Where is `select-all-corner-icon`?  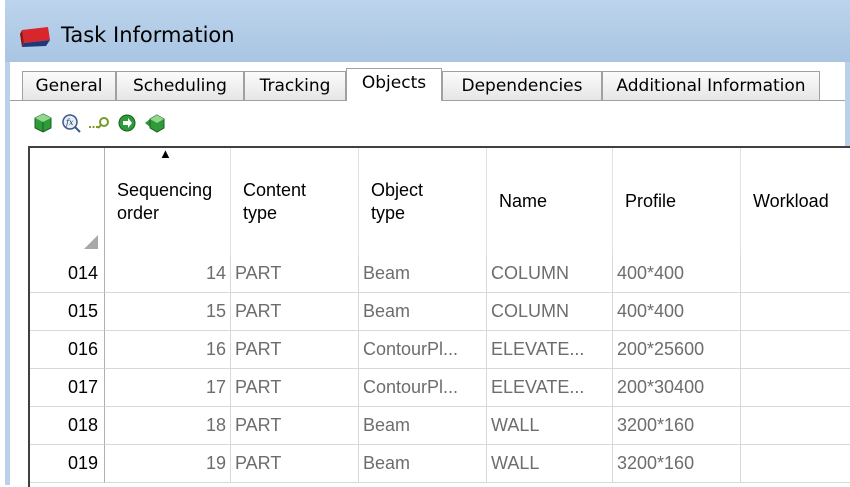 select-all-corner-icon is located at coordinates (91, 242).